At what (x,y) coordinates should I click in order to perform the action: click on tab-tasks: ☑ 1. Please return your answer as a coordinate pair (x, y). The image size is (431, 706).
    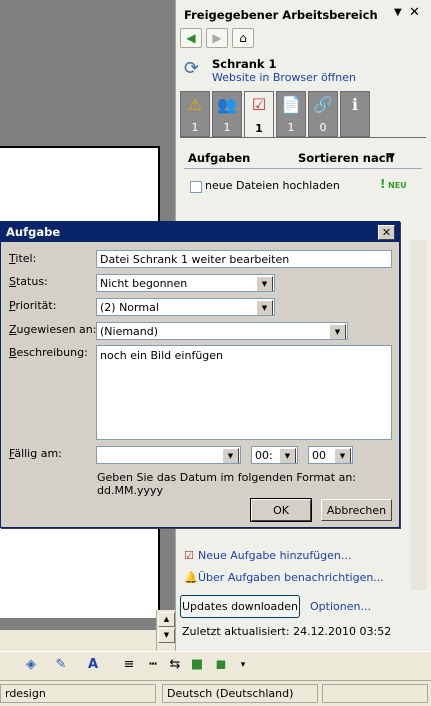
    Looking at the image, I should click on (259, 114).